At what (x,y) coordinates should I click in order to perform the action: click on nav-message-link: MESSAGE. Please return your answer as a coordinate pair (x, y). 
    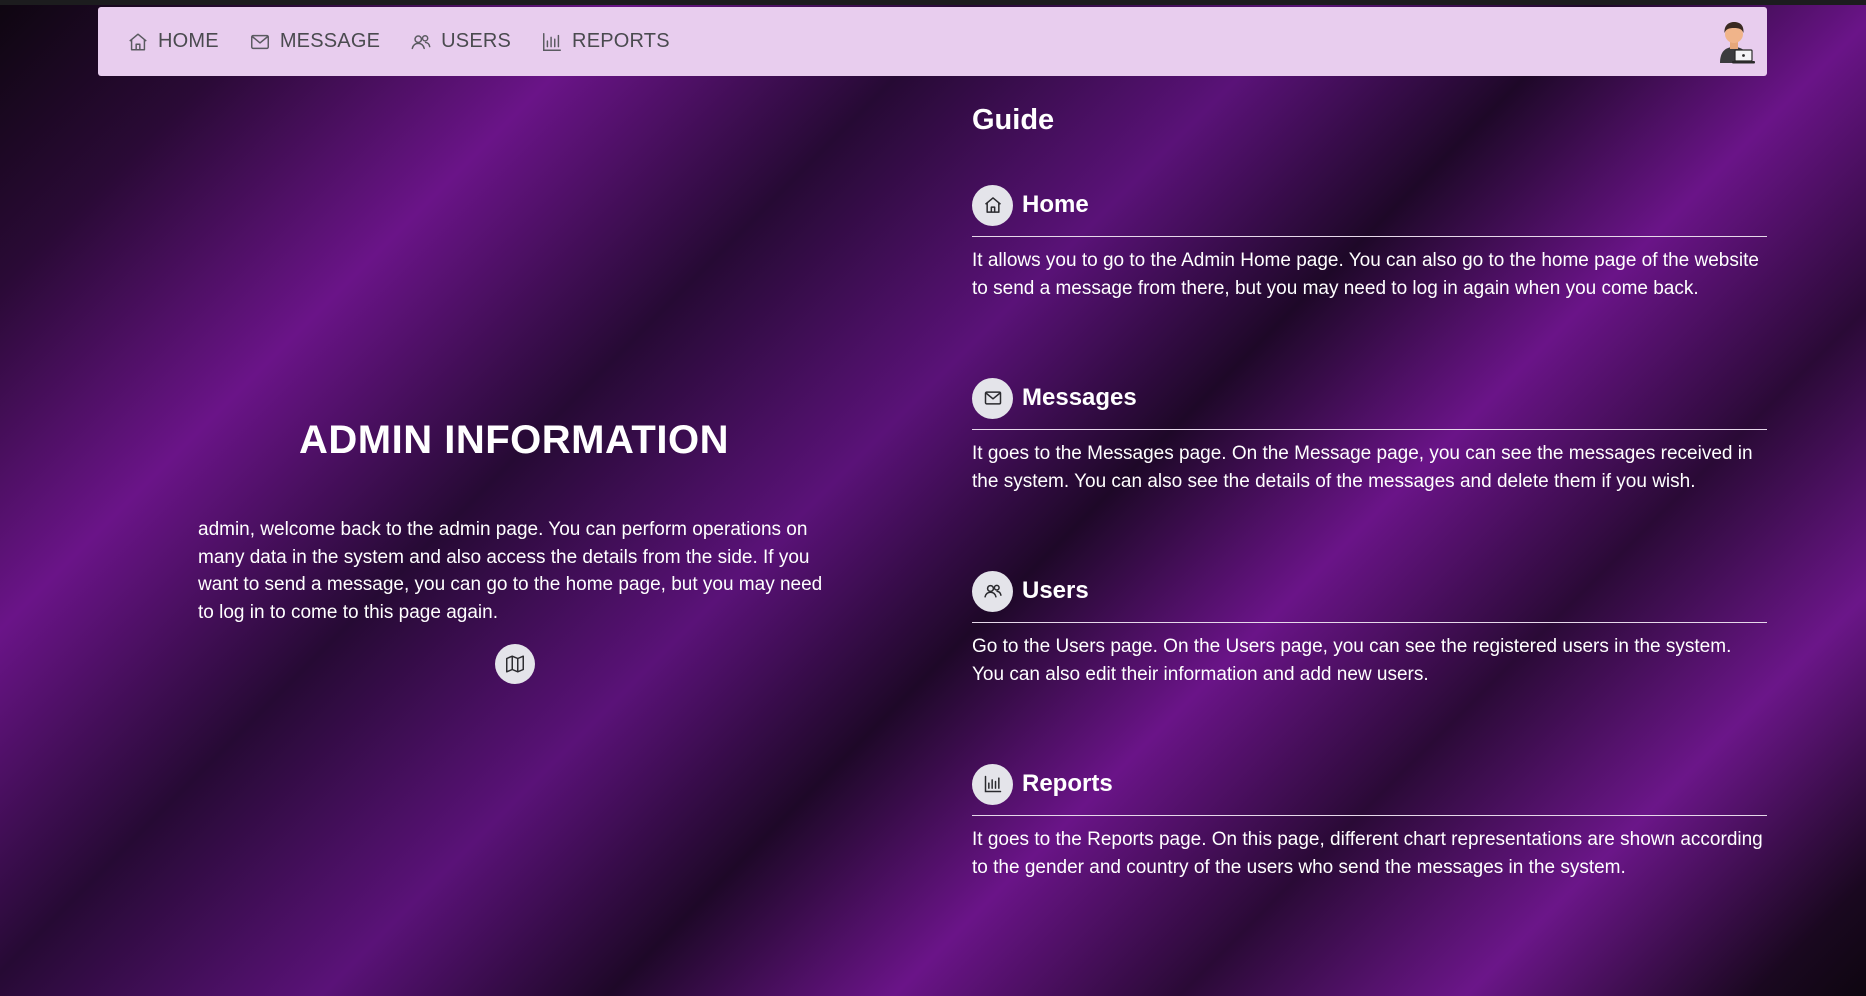
    Looking at the image, I should click on (314, 41).